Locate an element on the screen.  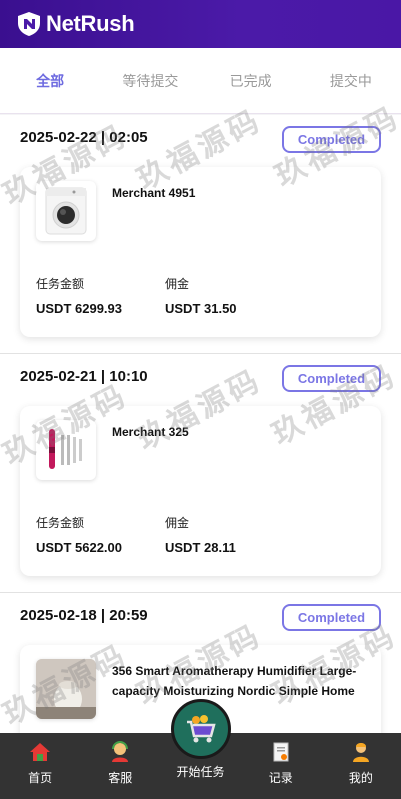
user-icon is located at coordinates (360, 752).